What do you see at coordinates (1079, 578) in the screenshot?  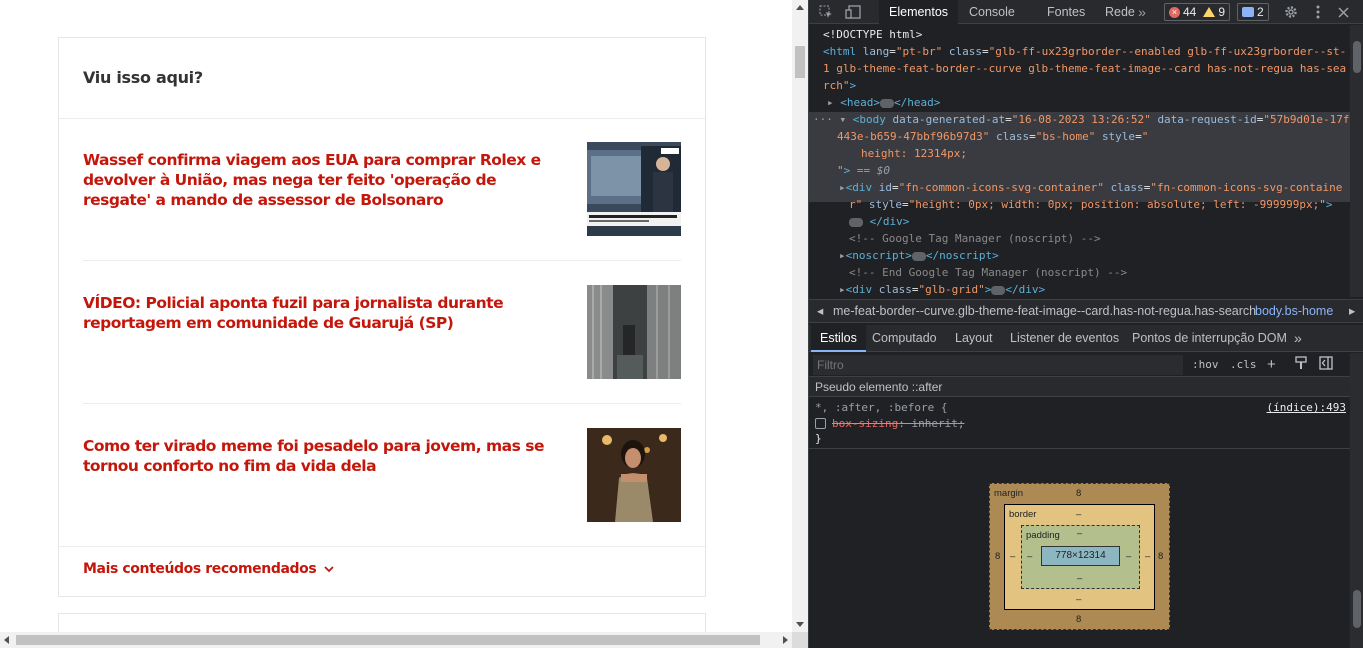 I see `padding-bottom-value: –` at bounding box center [1079, 578].